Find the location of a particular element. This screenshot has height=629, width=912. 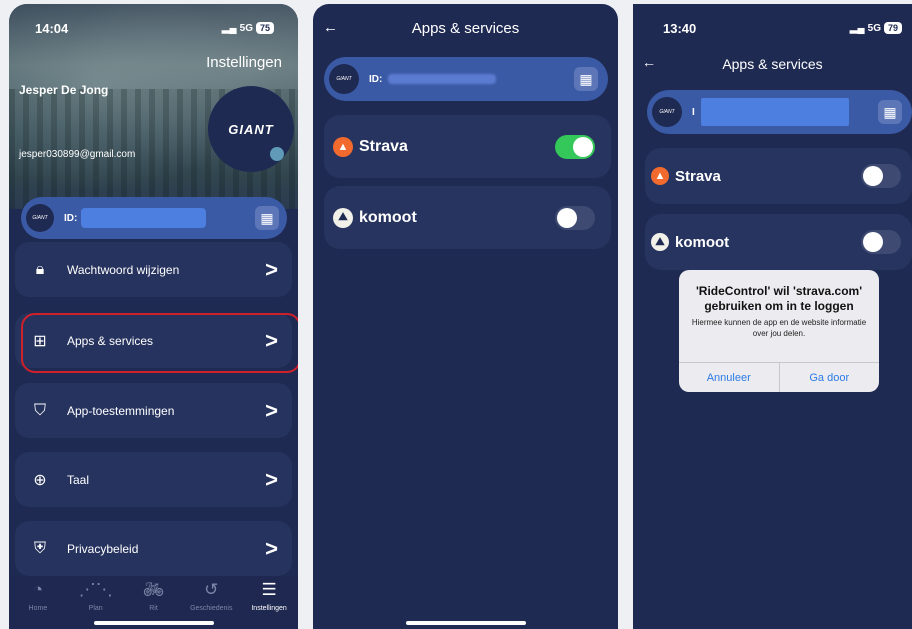

shield-user-icon: ⛨ is located at coordinates (39, 548).